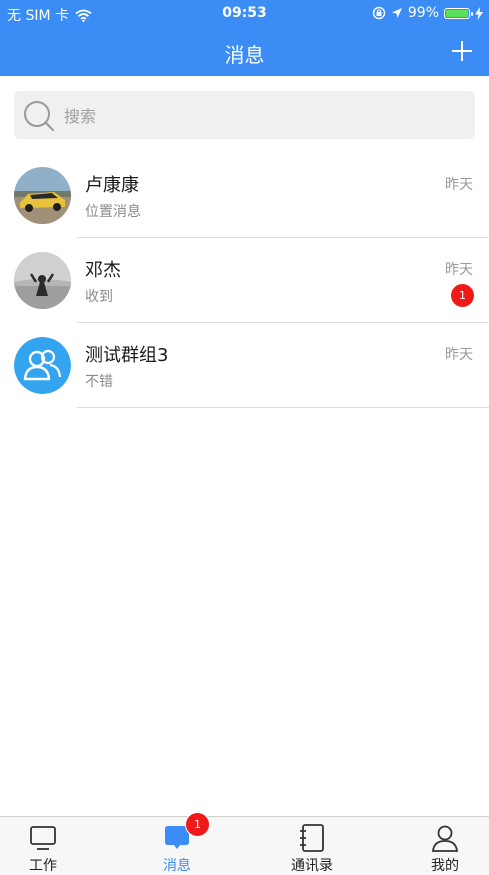  I want to click on avatar-person-photo, so click(42, 280).